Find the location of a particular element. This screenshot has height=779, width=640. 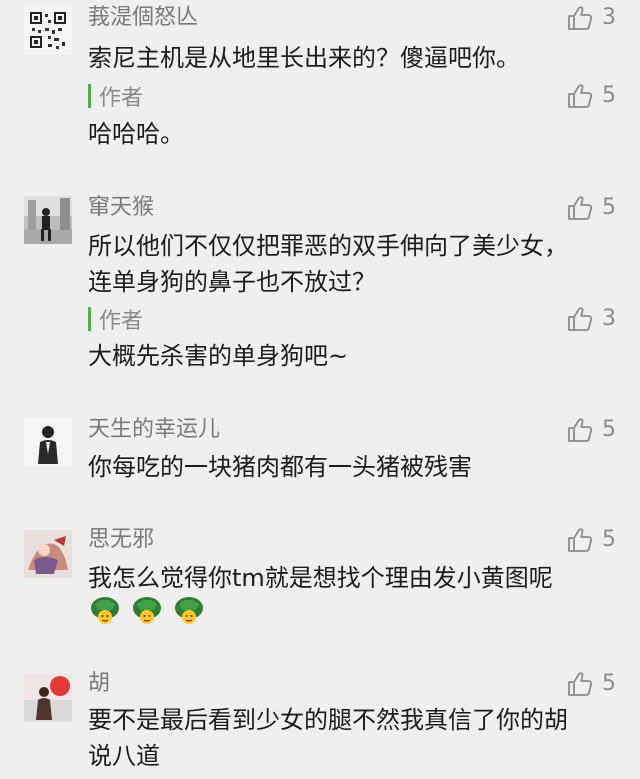

comment-text-line-2: 说八道 is located at coordinates (124, 756).